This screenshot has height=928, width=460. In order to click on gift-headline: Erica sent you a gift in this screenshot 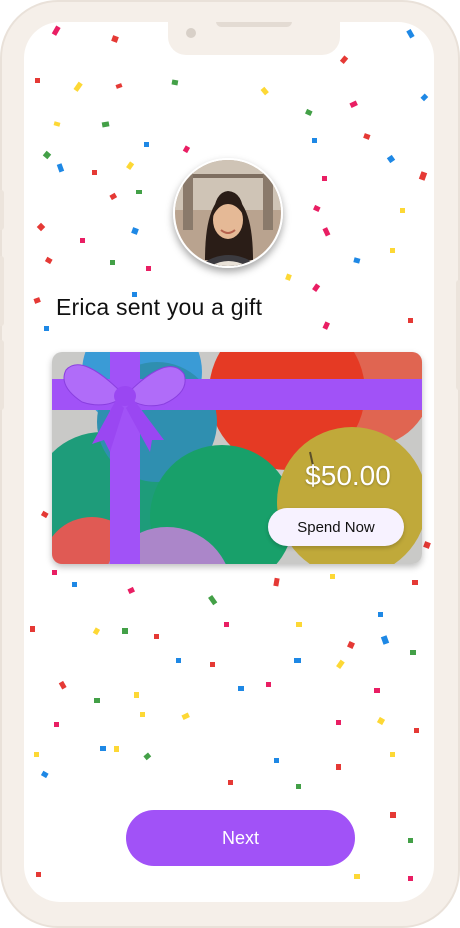, I will do `click(159, 307)`.